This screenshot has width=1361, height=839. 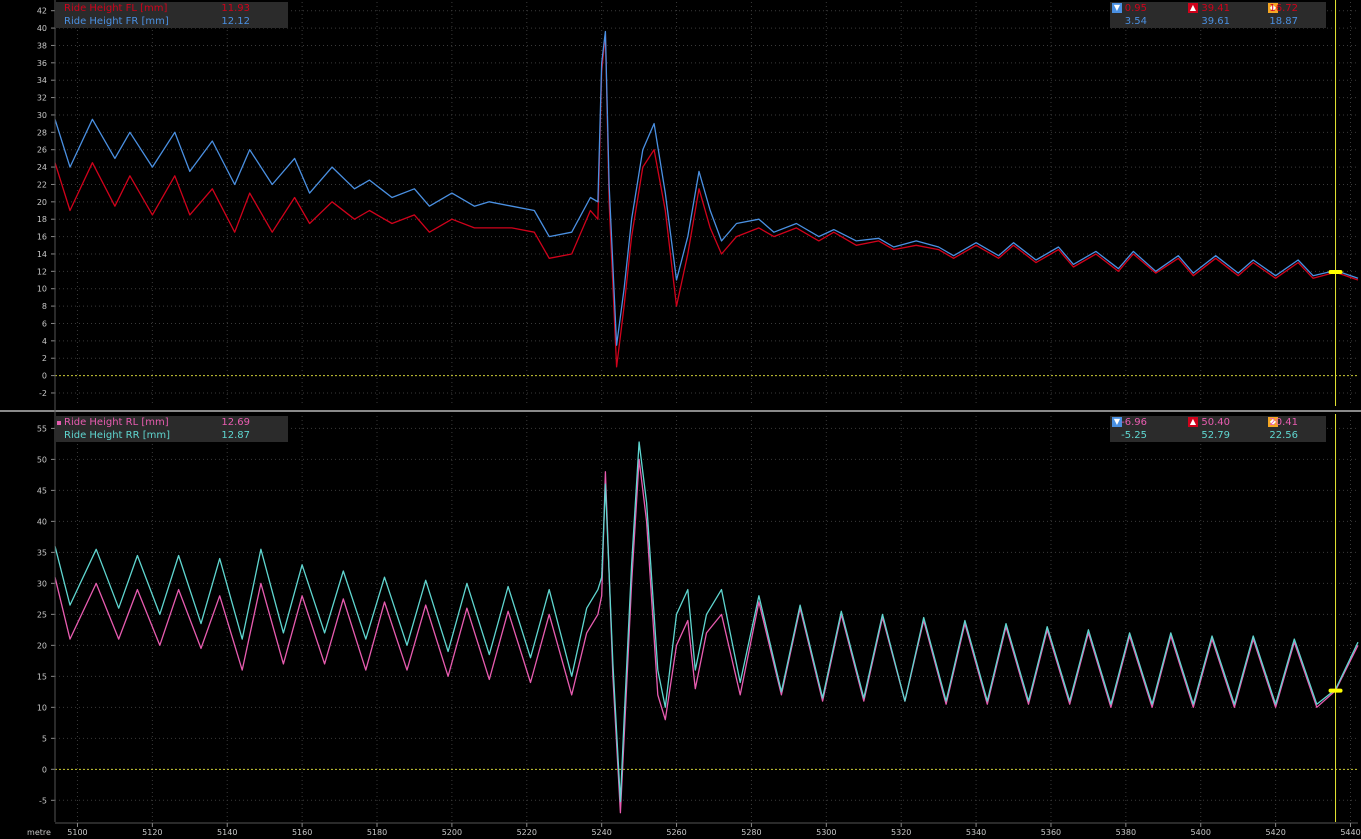 What do you see at coordinates (42, 11) in the screenshot?
I see `y-tick-label: 42` at bounding box center [42, 11].